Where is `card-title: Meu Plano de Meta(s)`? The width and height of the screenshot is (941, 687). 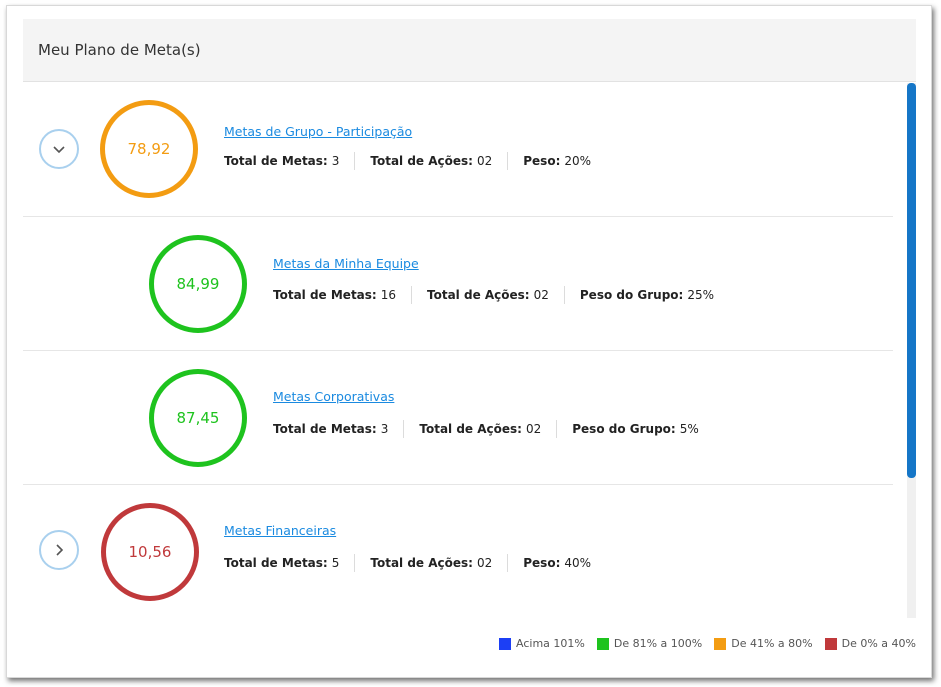
card-title: Meu Plano de Meta(s) is located at coordinates (119, 50).